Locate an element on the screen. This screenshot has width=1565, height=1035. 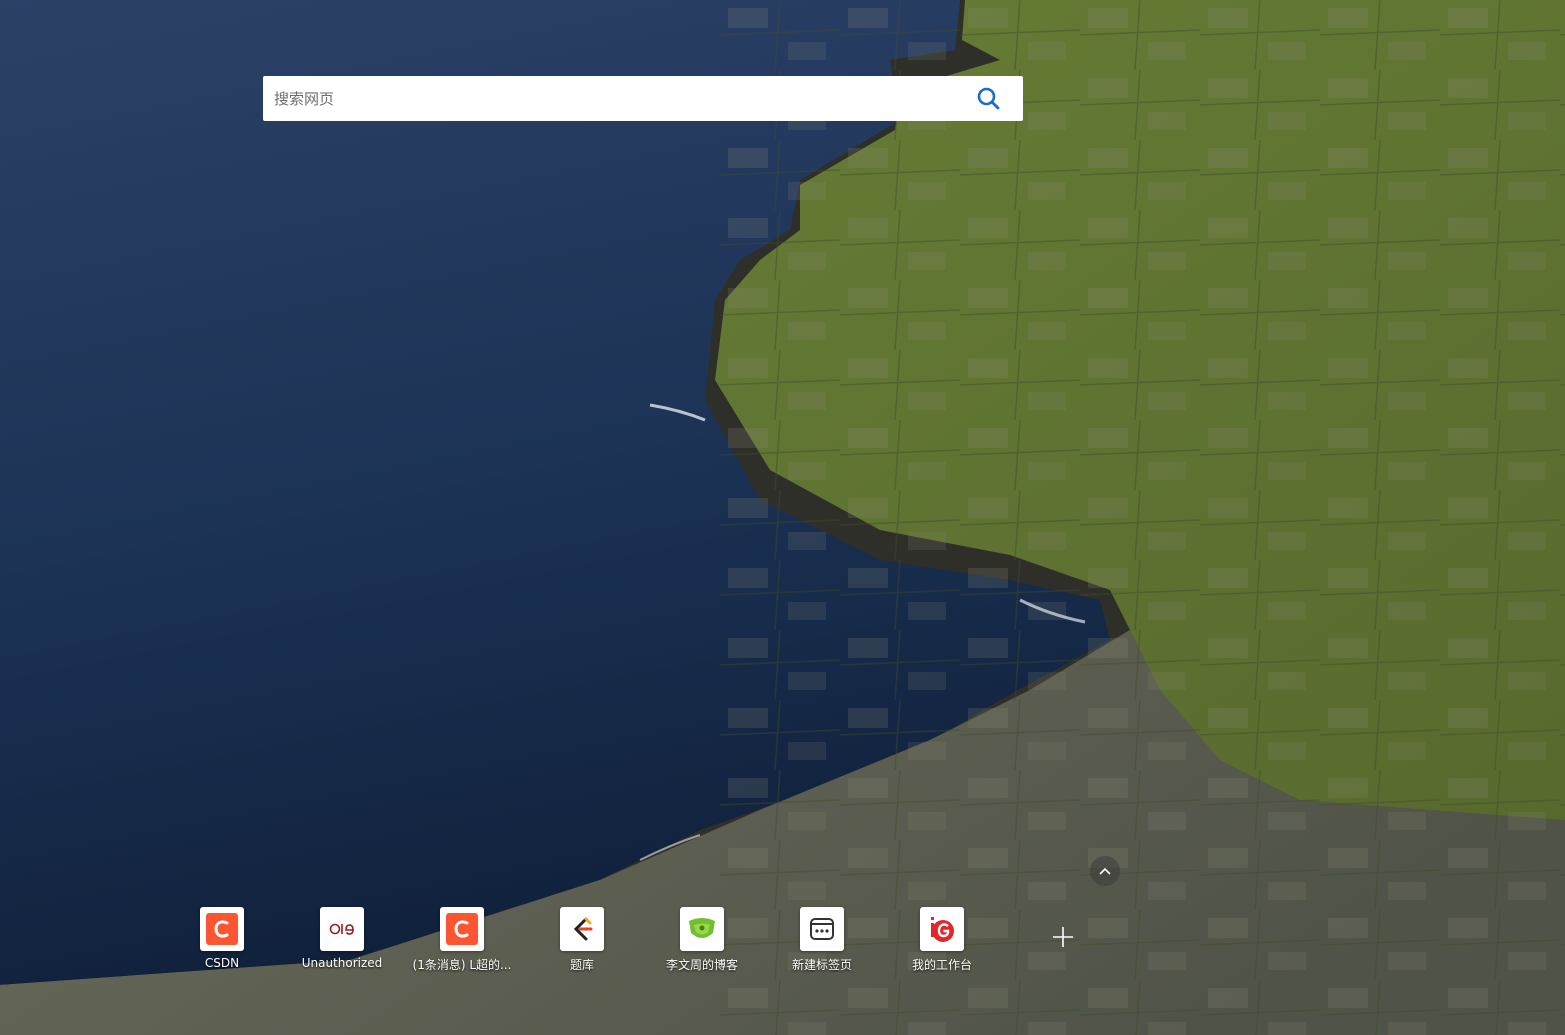
shortcut-tiku: 题库 is located at coordinates (582, 942).